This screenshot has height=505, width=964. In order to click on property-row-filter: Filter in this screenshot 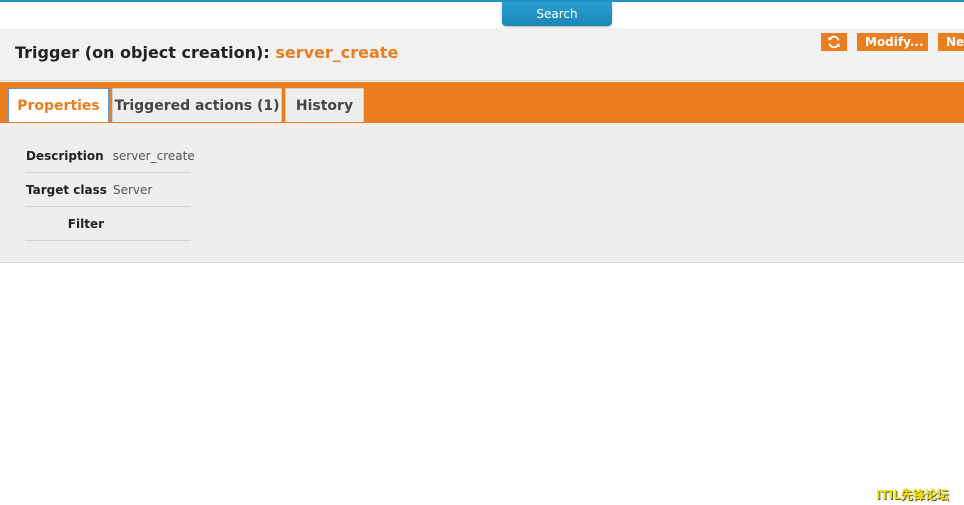, I will do `click(108, 224)`.